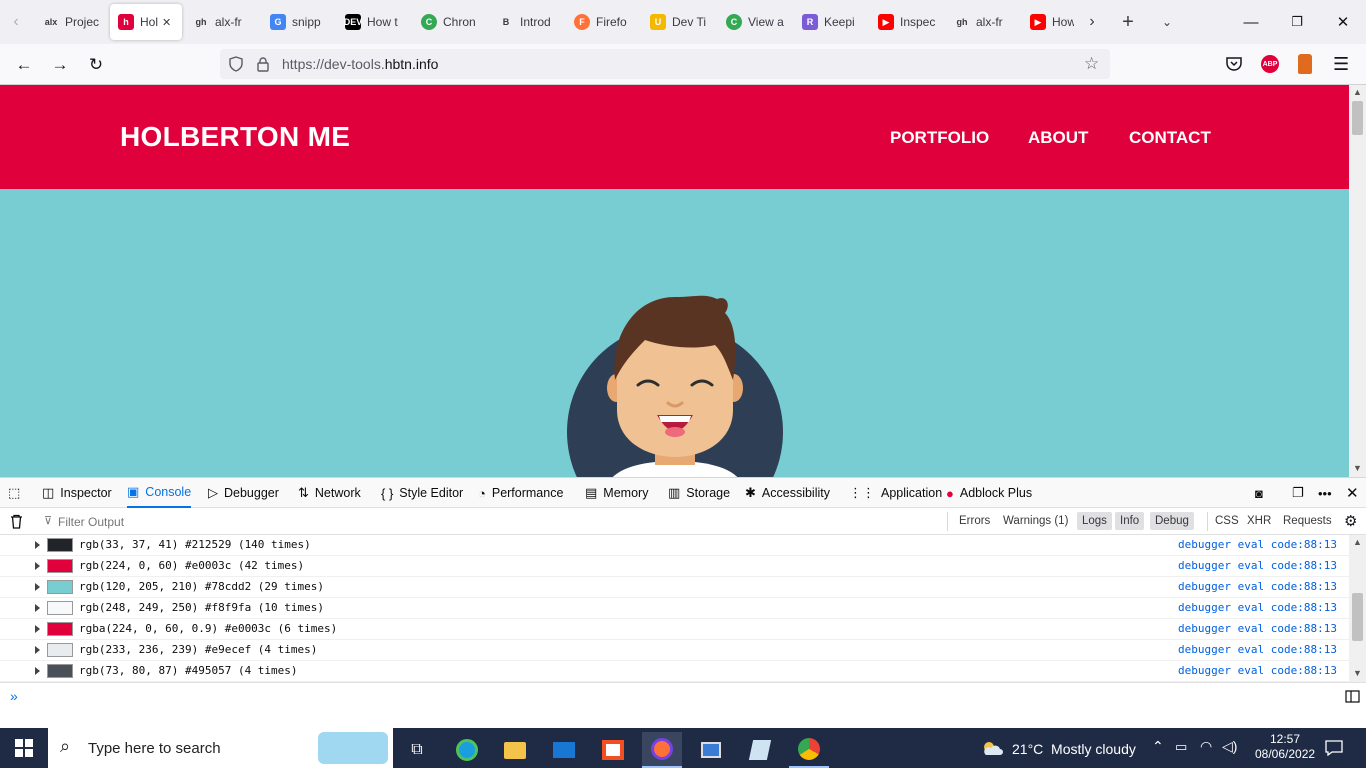 The image size is (1366, 768). What do you see at coordinates (1170, 138) in the screenshot?
I see `nav-link-contact: CONTACT` at bounding box center [1170, 138].